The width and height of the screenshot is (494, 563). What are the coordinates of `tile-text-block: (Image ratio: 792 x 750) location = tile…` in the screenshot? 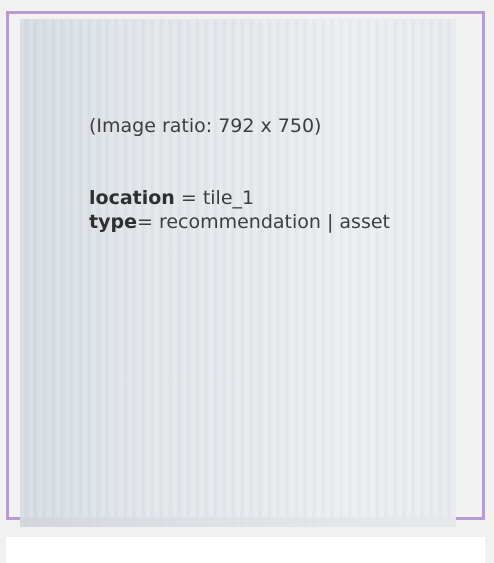 It's located at (239, 174).